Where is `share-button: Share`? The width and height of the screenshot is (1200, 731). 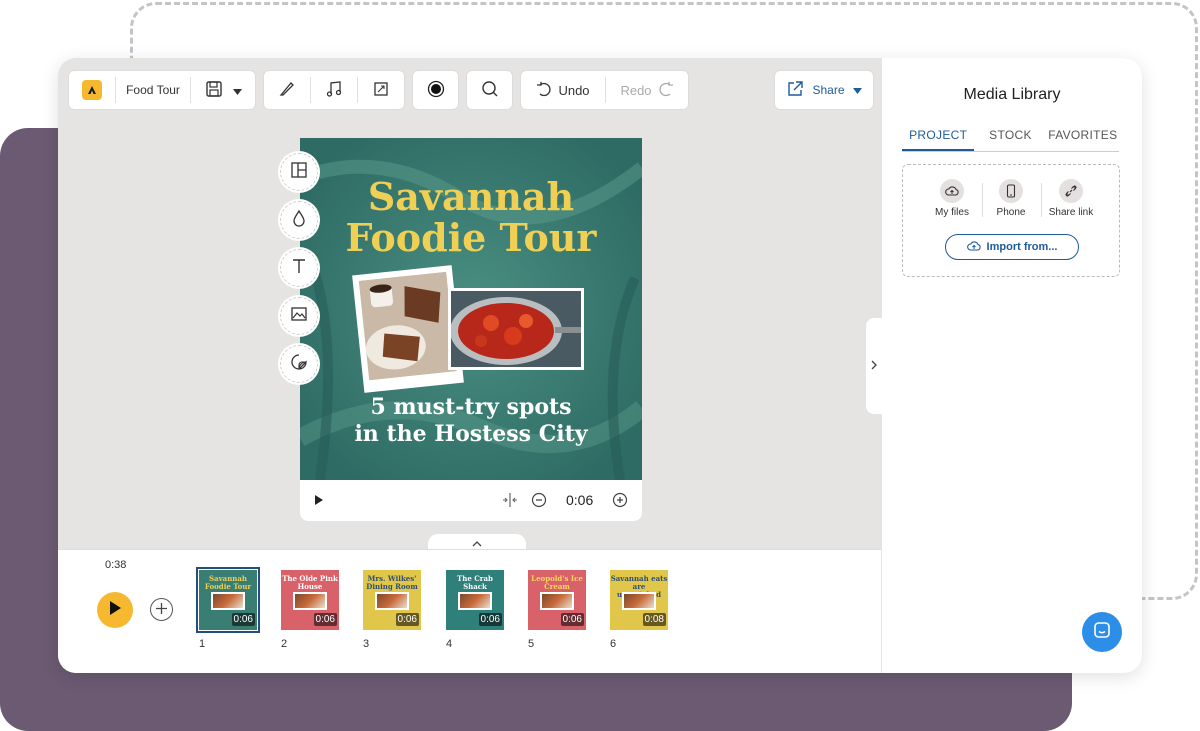
share-button: Share is located at coordinates (824, 90).